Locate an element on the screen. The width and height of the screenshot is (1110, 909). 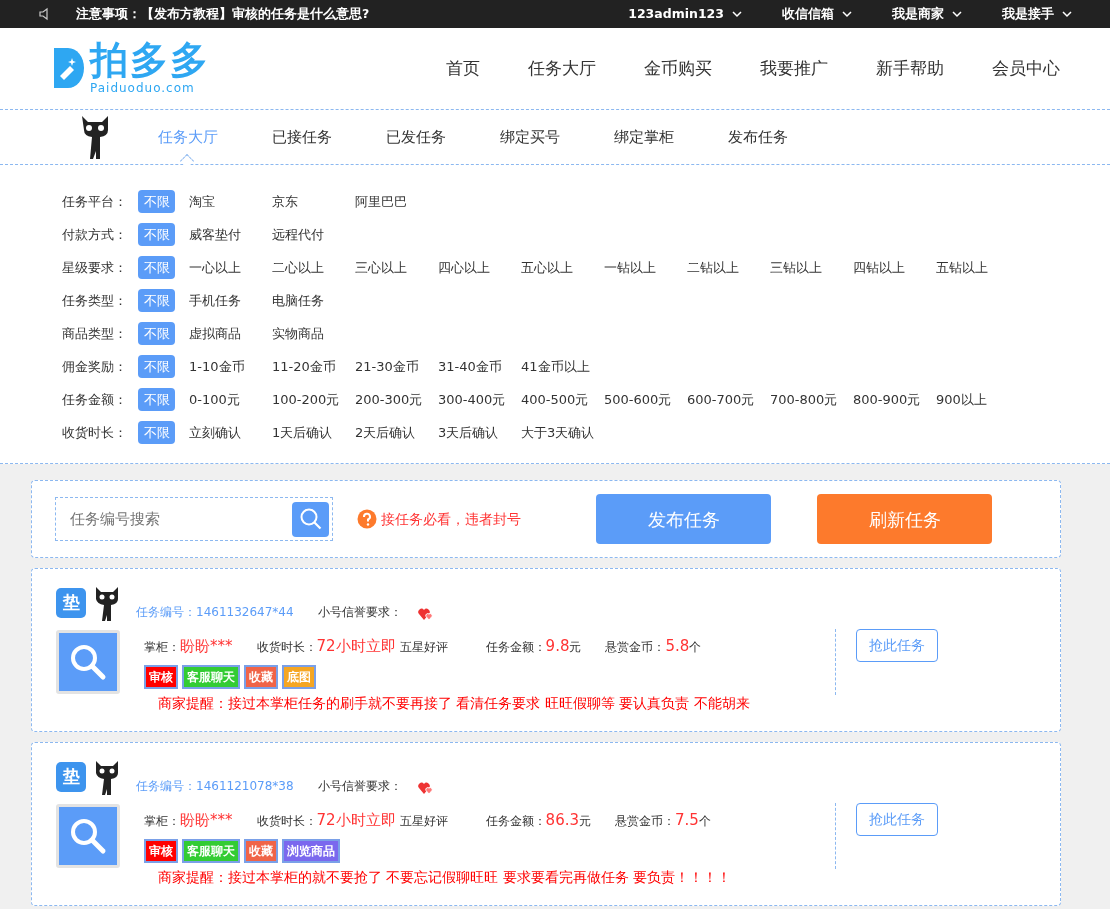
filter-label: 星级要求： is located at coordinates (95, 267).